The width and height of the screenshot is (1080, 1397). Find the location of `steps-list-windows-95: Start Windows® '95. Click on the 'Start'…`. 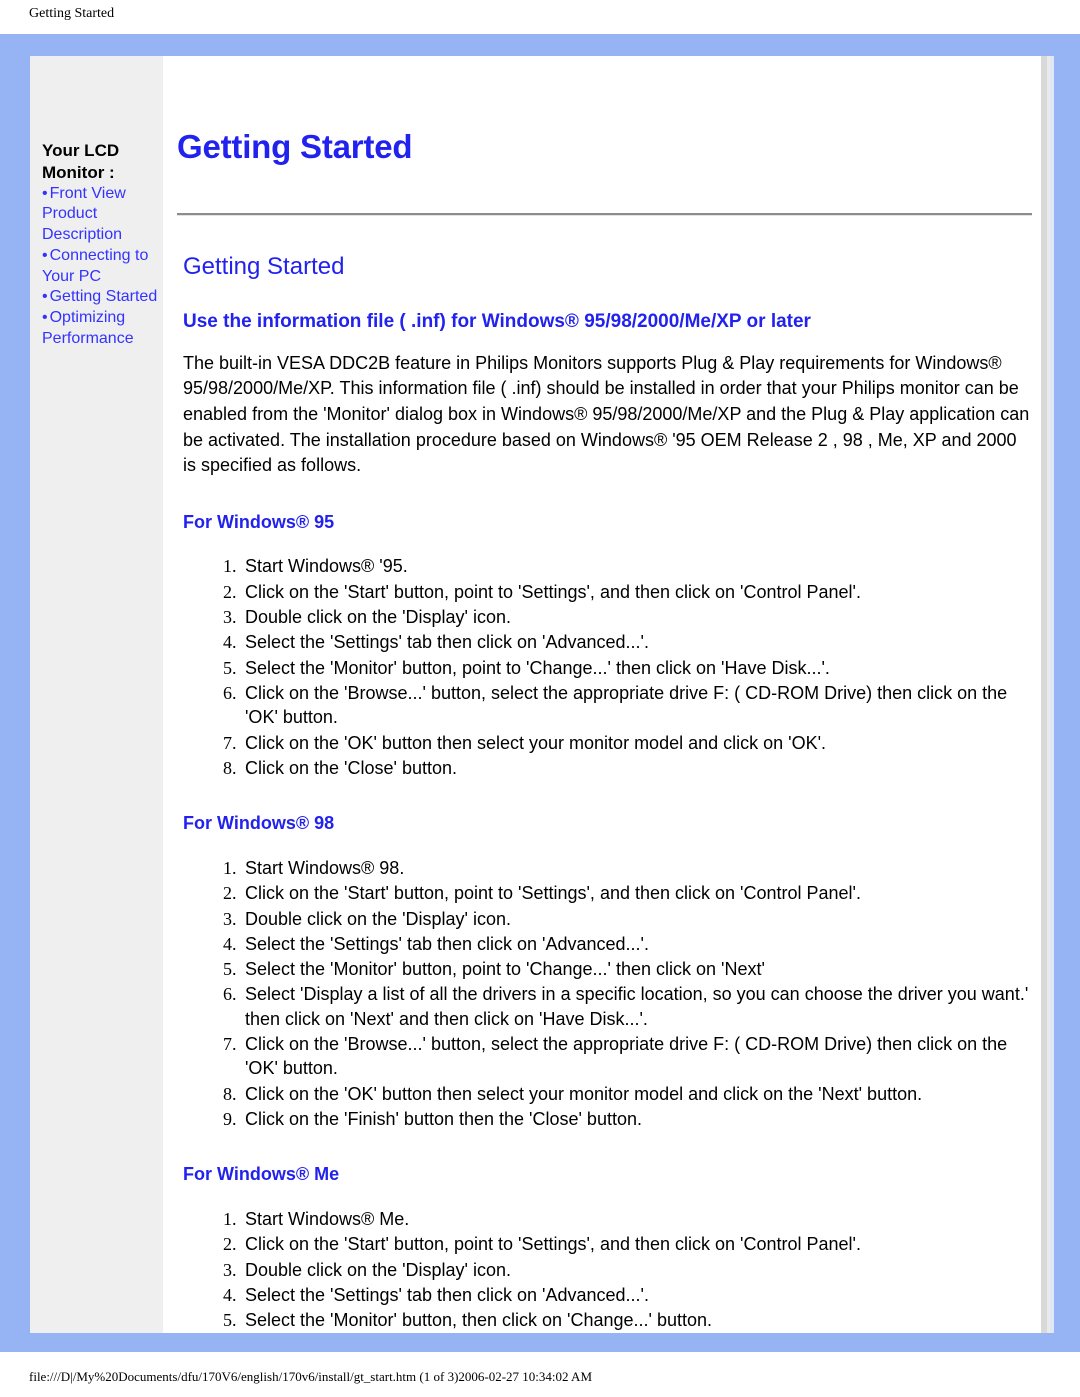

steps-list-windows-95: Start Windows® '95. Click on the 'Start'… is located at coordinates (604, 667).